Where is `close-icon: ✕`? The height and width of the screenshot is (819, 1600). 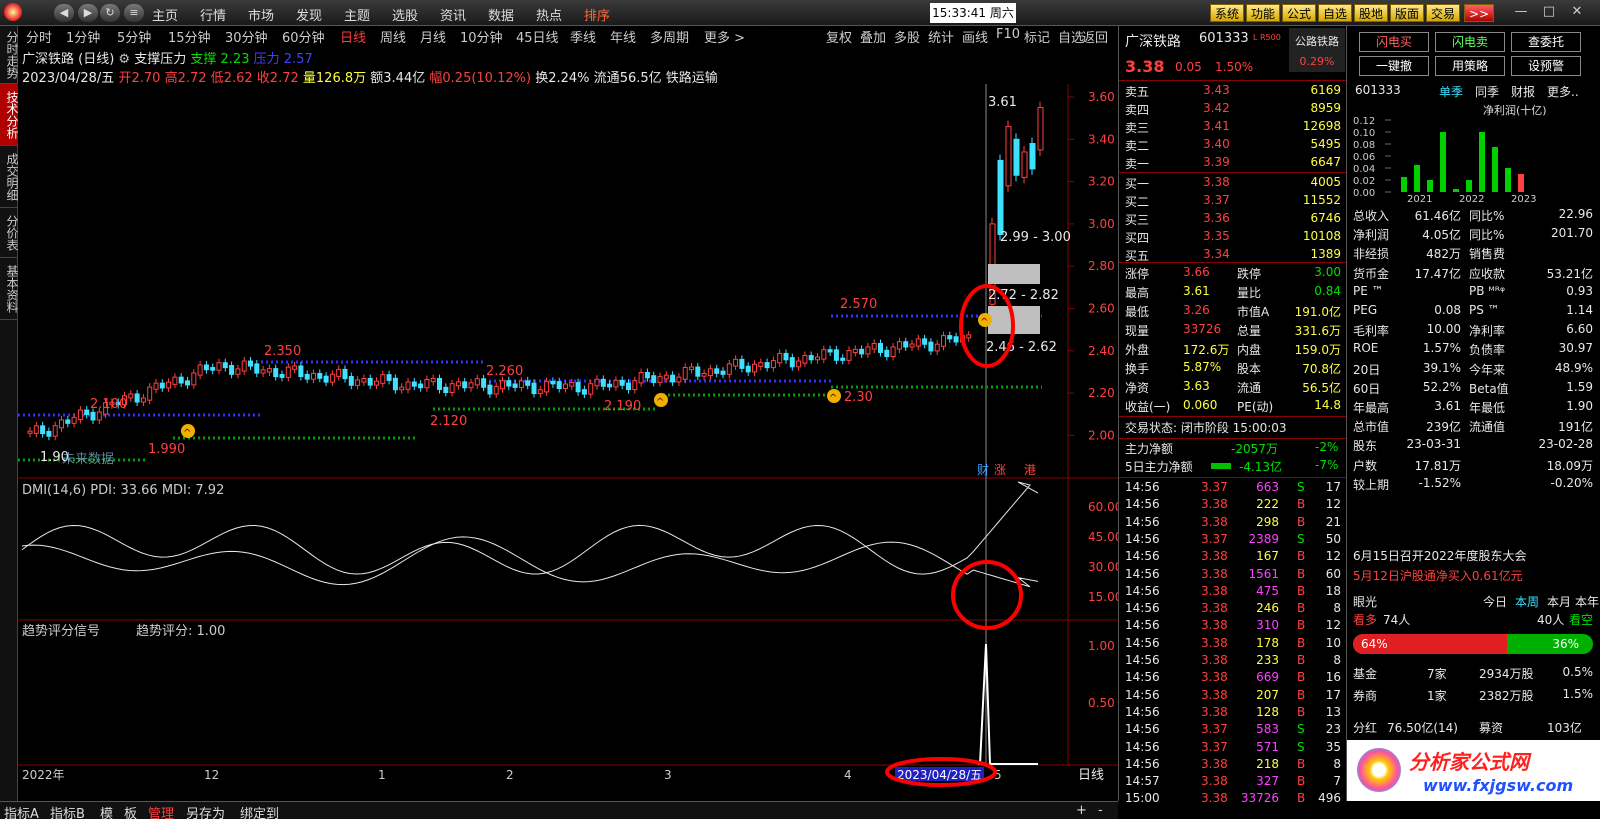 close-icon: ✕ is located at coordinates (1577, 13).